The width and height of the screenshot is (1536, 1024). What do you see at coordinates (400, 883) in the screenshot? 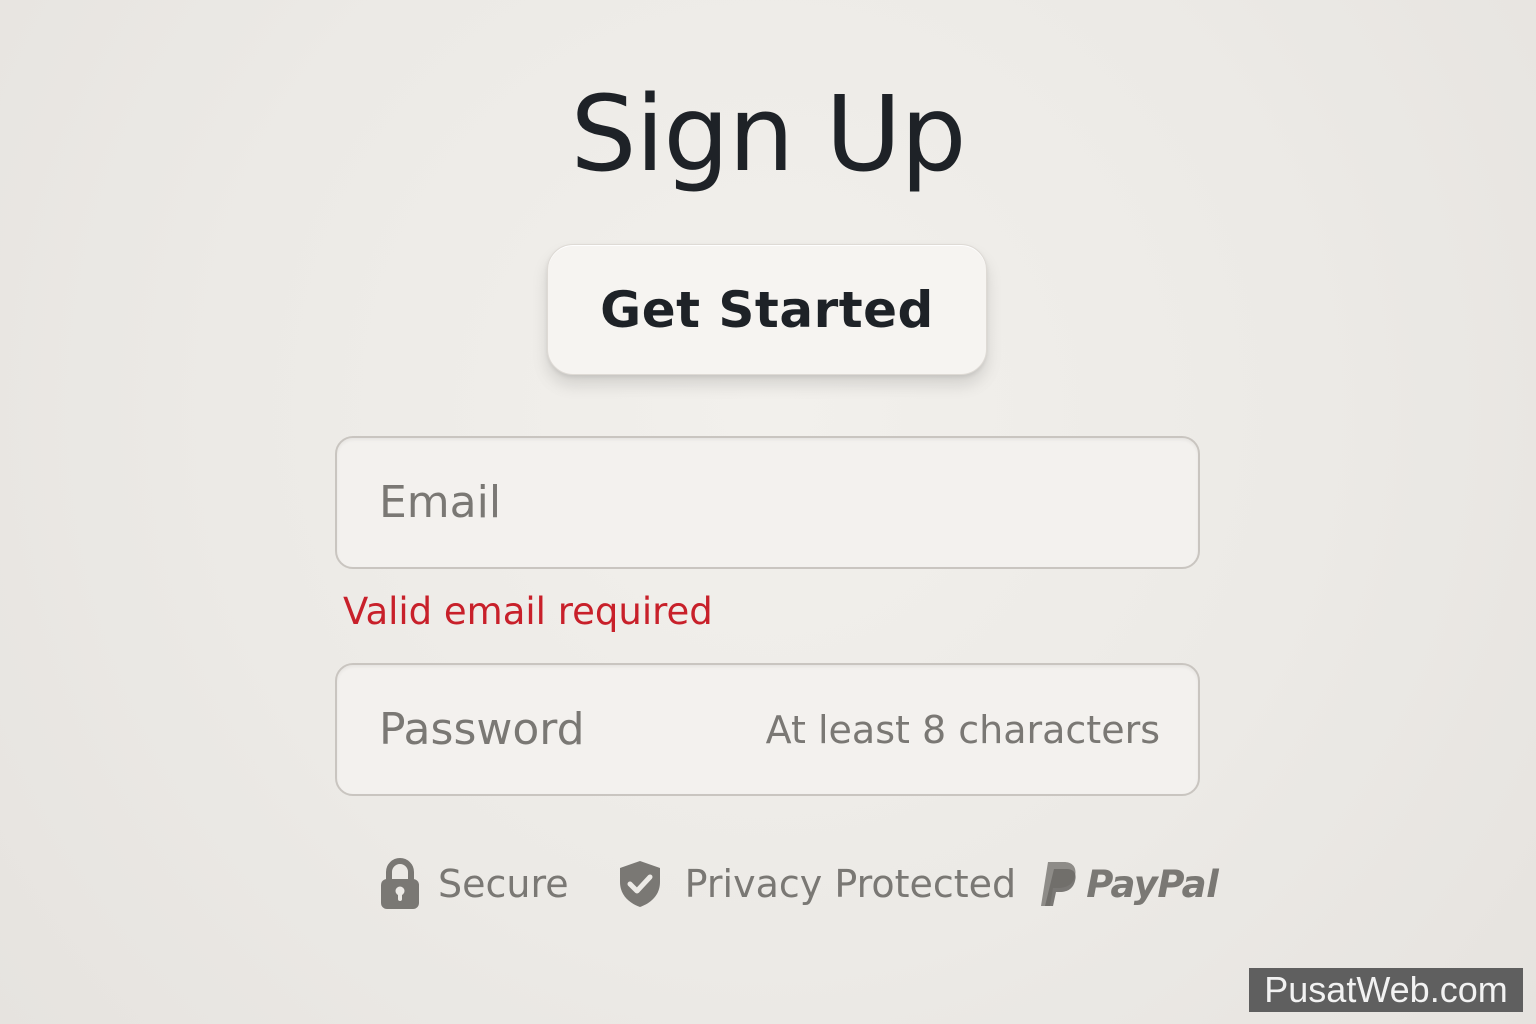
I see `lock-icon` at bounding box center [400, 883].